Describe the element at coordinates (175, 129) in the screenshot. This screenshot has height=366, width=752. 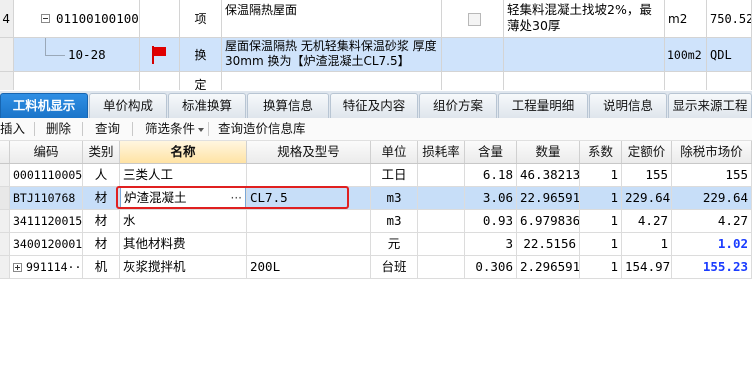
I see `filter-dropdown: 筛选条件` at that location.